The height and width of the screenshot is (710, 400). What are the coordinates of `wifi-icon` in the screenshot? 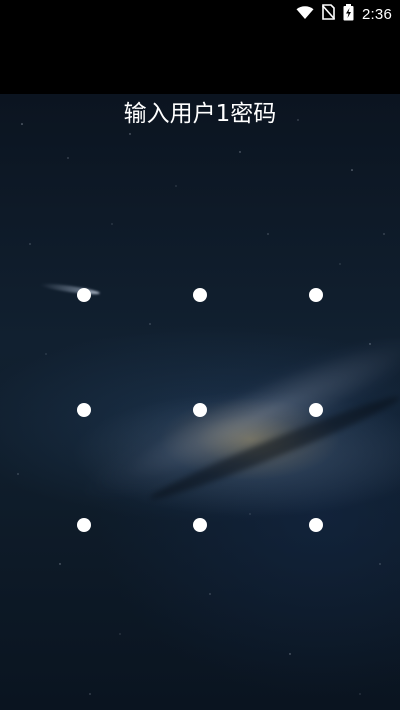 It's located at (305, 14).